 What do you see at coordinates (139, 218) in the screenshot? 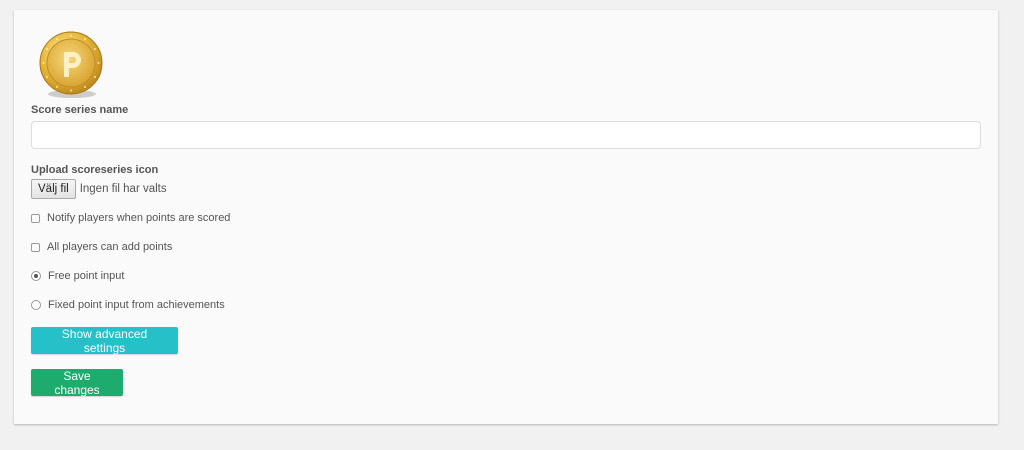
I see `notify-players-label: Notify players when points are scored` at bounding box center [139, 218].